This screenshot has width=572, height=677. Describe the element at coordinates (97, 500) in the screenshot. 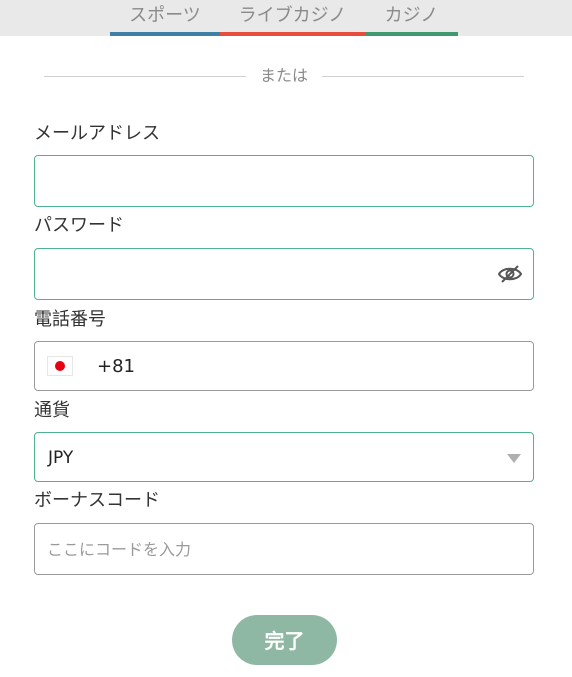

I see `bonus-code-label: ボーナスコード` at that location.